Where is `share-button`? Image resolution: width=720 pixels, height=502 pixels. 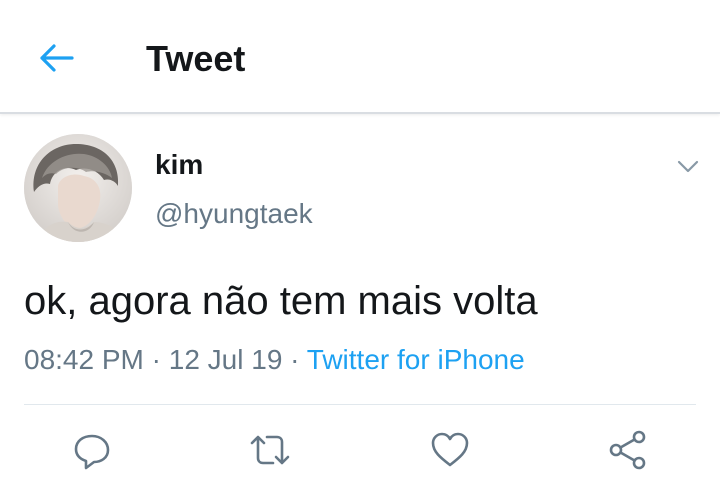 share-button is located at coordinates (628, 450).